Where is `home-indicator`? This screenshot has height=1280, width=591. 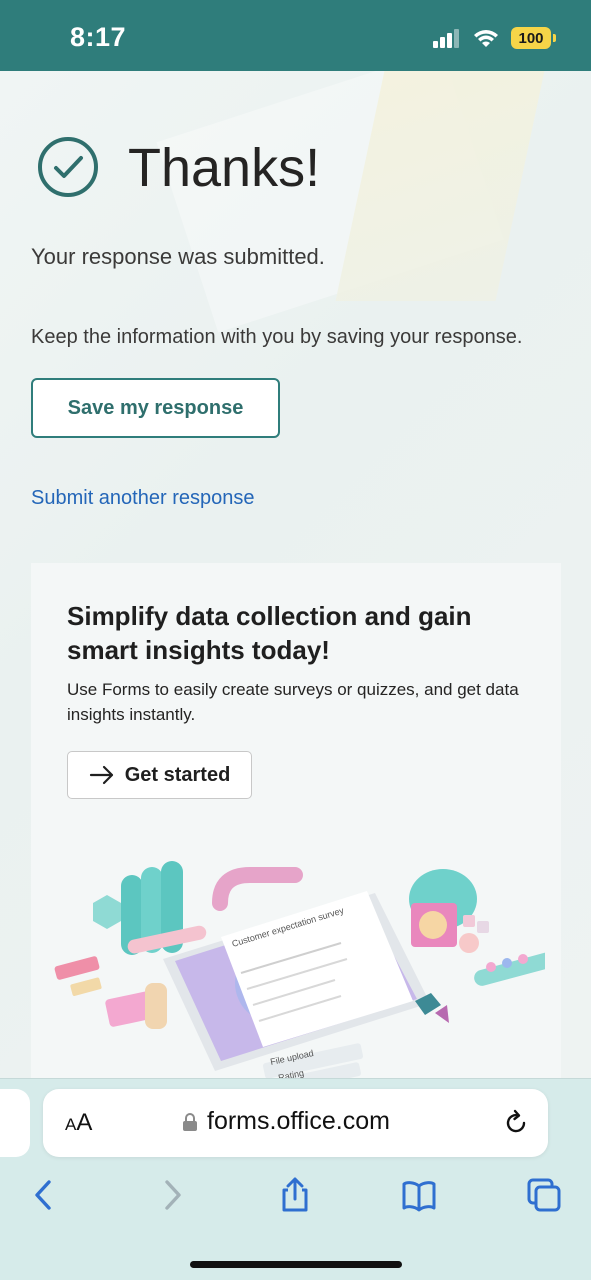 home-indicator is located at coordinates (296, 1264).